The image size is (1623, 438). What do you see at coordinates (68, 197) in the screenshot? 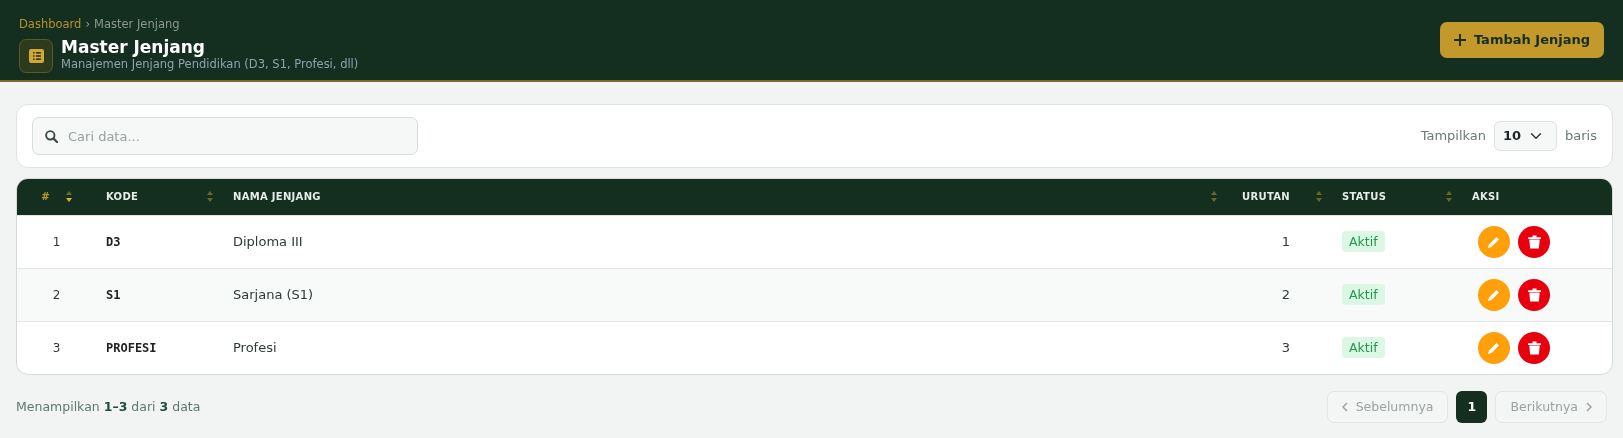
I see `sort-descending-icon` at bounding box center [68, 197].